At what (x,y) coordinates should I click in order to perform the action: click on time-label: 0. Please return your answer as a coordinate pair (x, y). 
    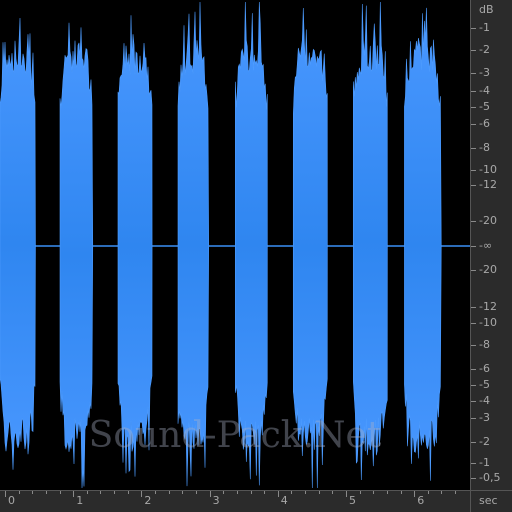
    Looking at the image, I should click on (11, 500).